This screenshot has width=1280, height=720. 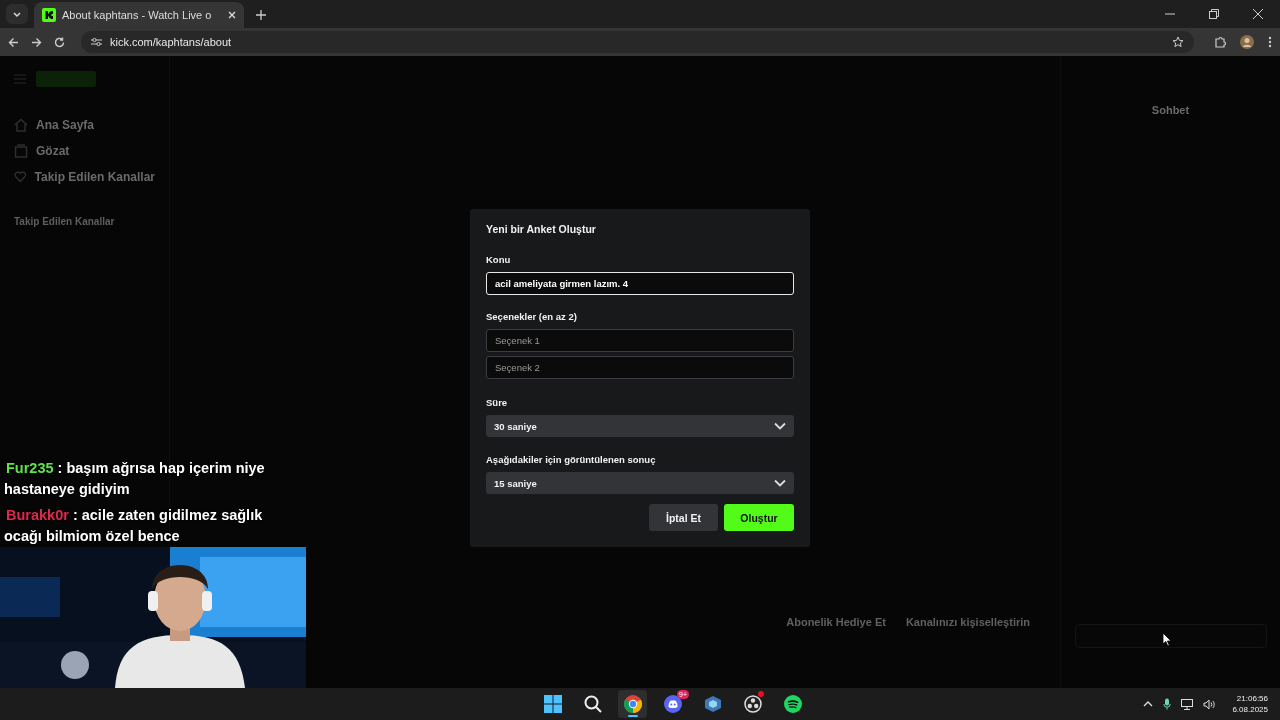 I want to click on star-icon, so click(x=1178, y=42).